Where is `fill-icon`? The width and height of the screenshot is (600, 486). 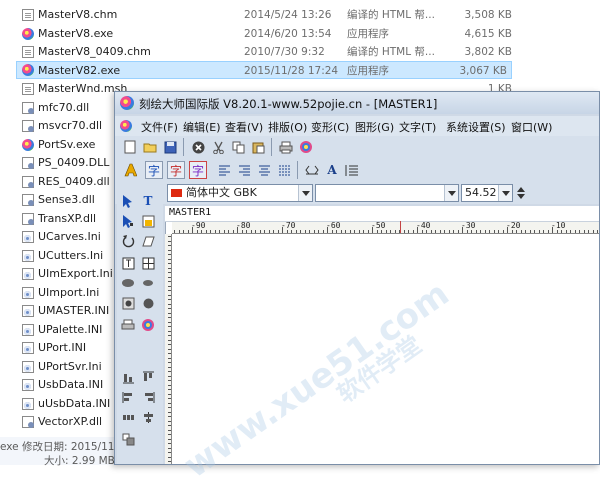 fill-icon is located at coordinates (148, 303).